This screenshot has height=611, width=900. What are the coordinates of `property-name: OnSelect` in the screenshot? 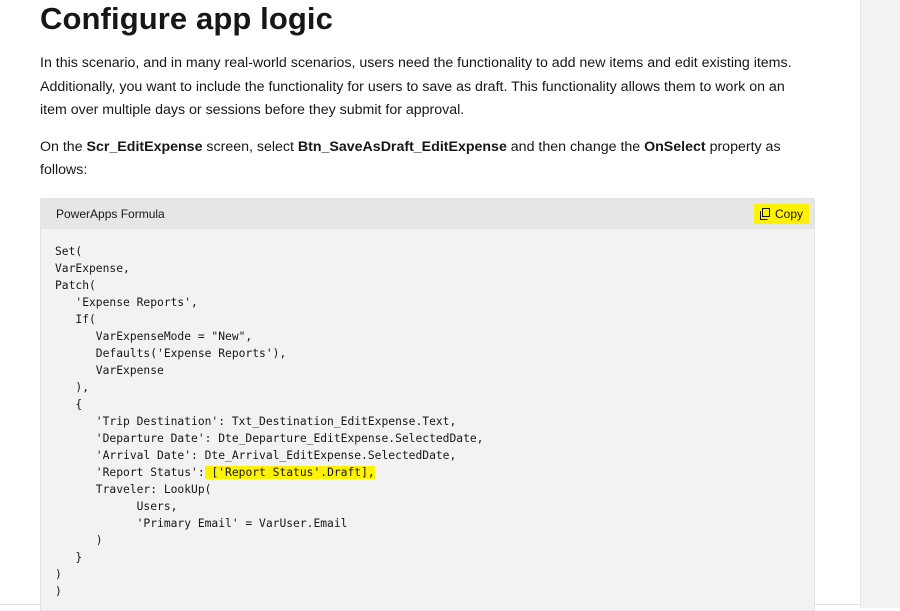 It's located at (675, 146).